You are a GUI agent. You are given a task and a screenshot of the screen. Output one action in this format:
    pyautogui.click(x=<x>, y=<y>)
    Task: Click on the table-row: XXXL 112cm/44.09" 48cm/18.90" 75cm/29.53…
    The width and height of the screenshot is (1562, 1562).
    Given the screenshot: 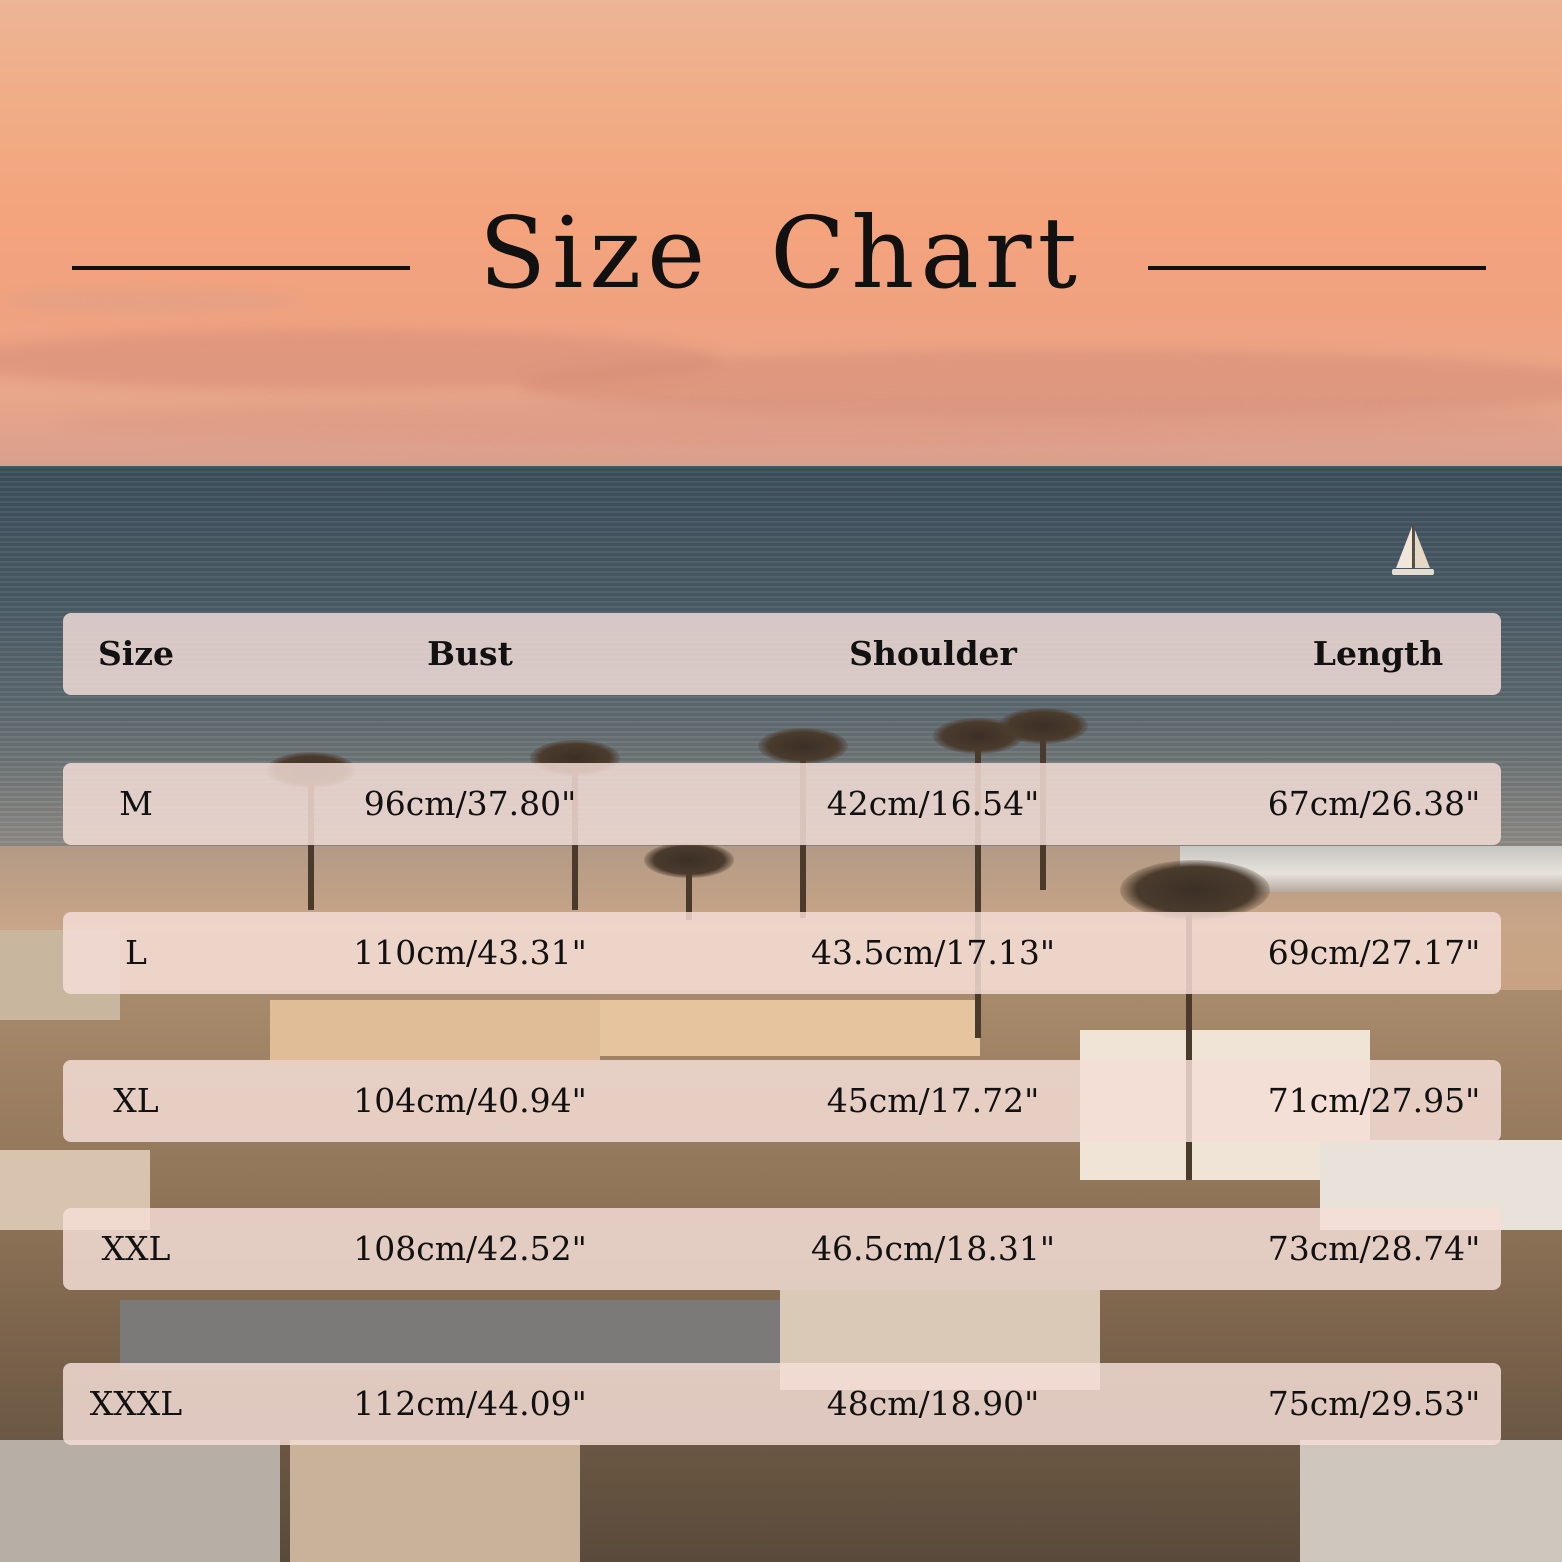 What is the action you would take?
    pyautogui.click(x=782, y=1404)
    